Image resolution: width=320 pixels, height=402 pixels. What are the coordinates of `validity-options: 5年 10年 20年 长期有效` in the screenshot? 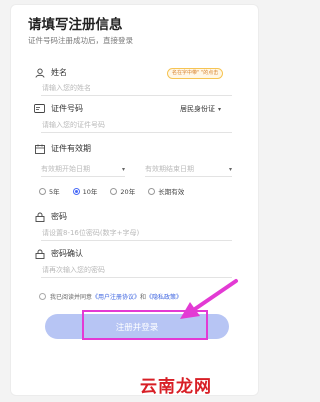 It's located at (118, 191).